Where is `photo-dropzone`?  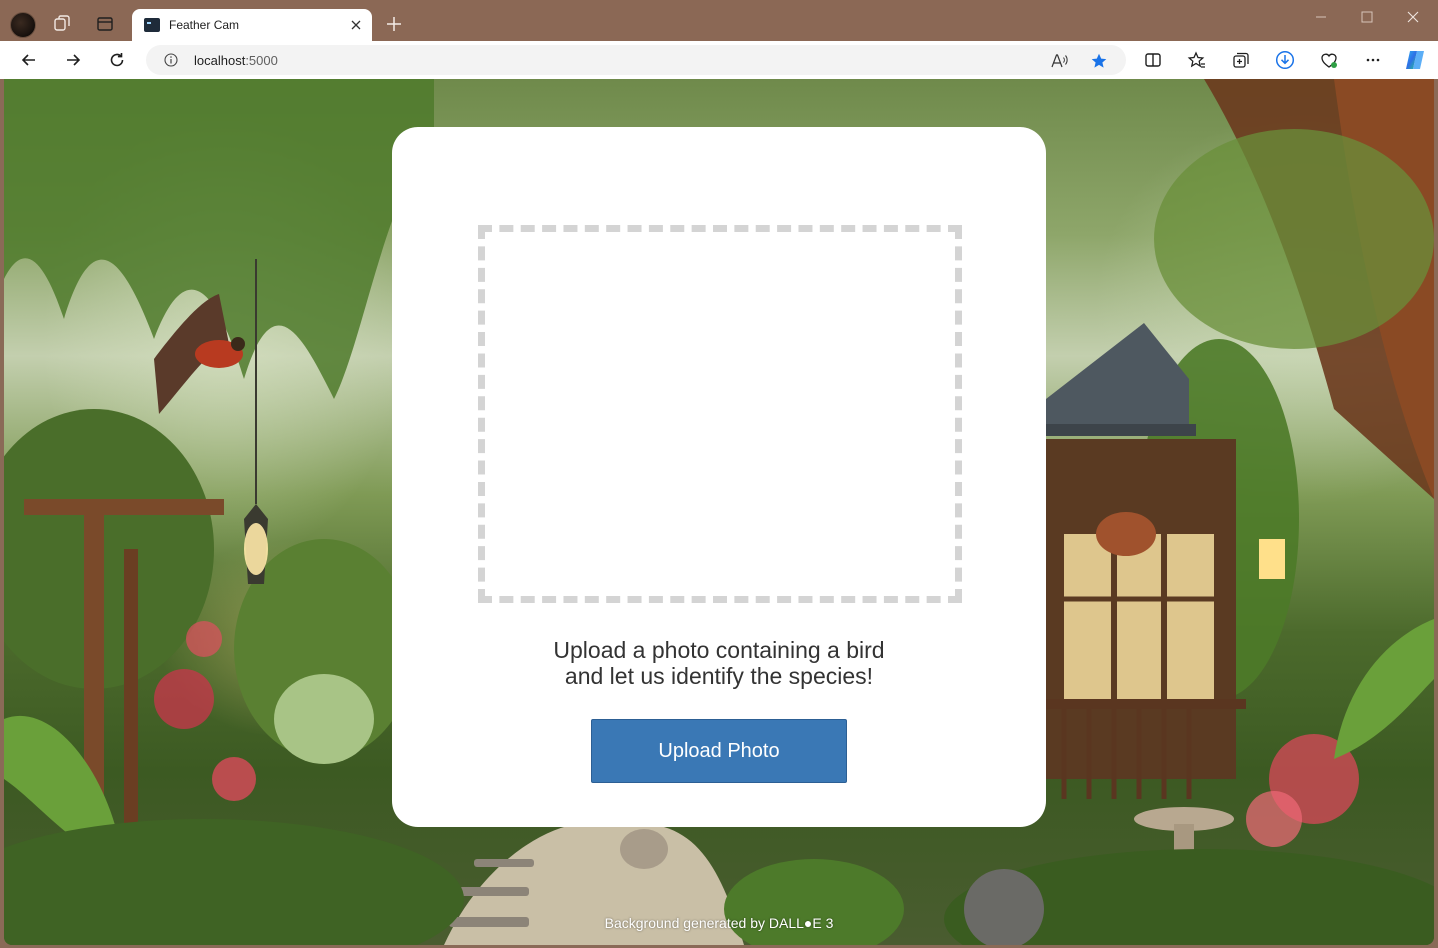
photo-dropzone is located at coordinates (720, 414).